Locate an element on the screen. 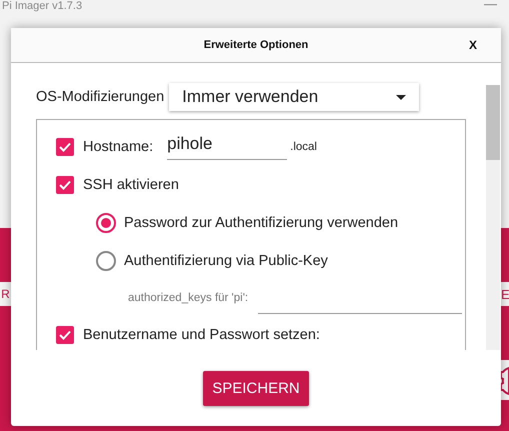 Image resolution: width=509 pixels, height=431 pixels. dialog-title: Erweiterte Optionen is located at coordinates (256, 45).